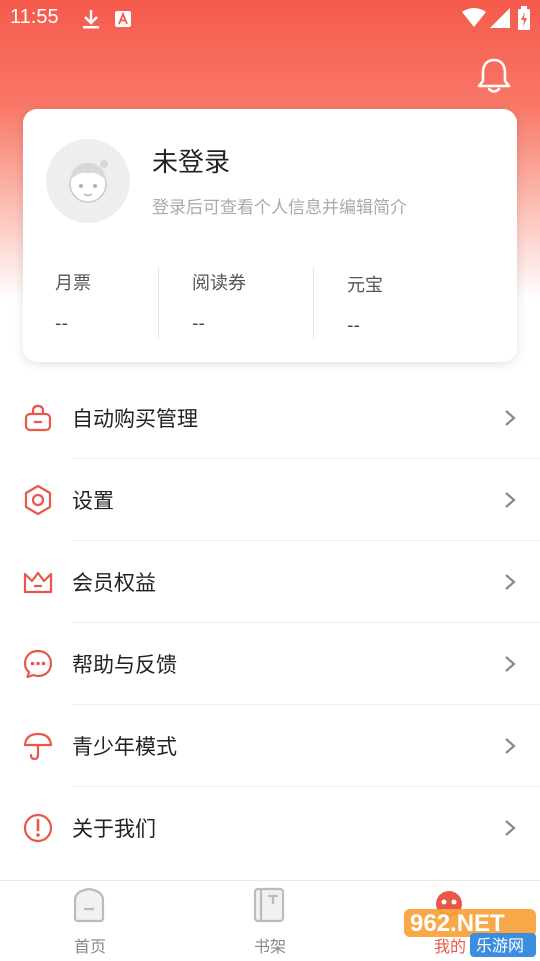 The height and width of the screenshot is (961, 540). What do you see at coordinates (270, 500) in the screenshot?
I see `menu-item-settings: 设置` at bounding box center [270, 500].